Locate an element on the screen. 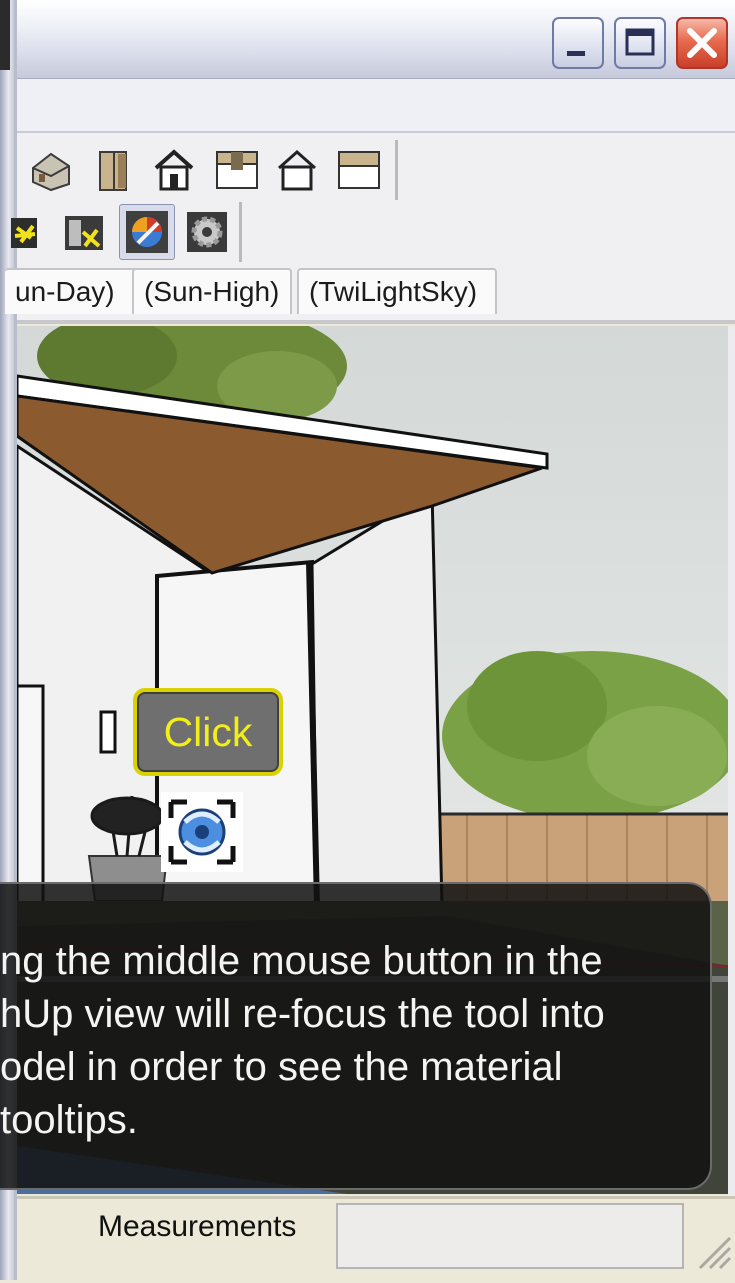 The image size is (735, 1283). orbit-cursor-icon is located at coordinates (202, 832).